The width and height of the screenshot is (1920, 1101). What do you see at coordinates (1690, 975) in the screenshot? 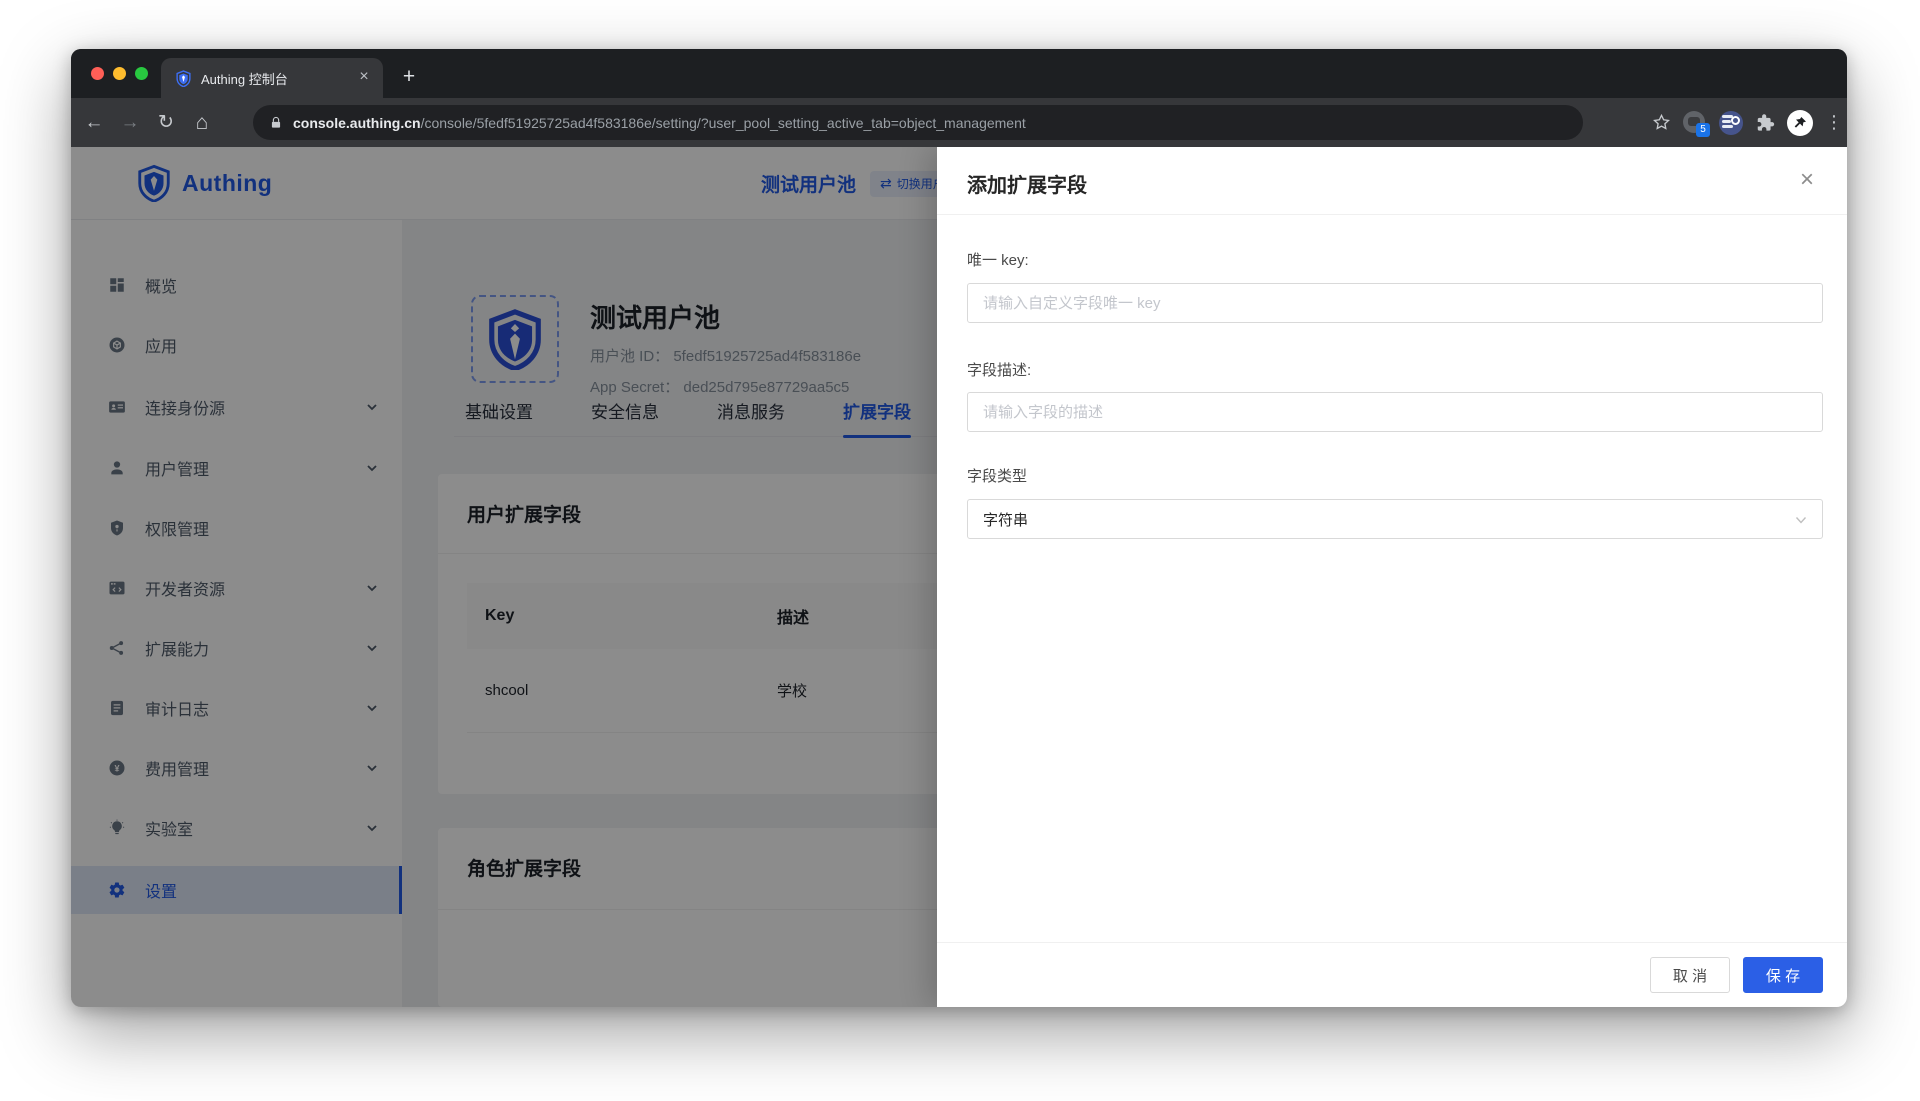
I see `cancel-button: 取 消` at bounding box center [1690, 975].